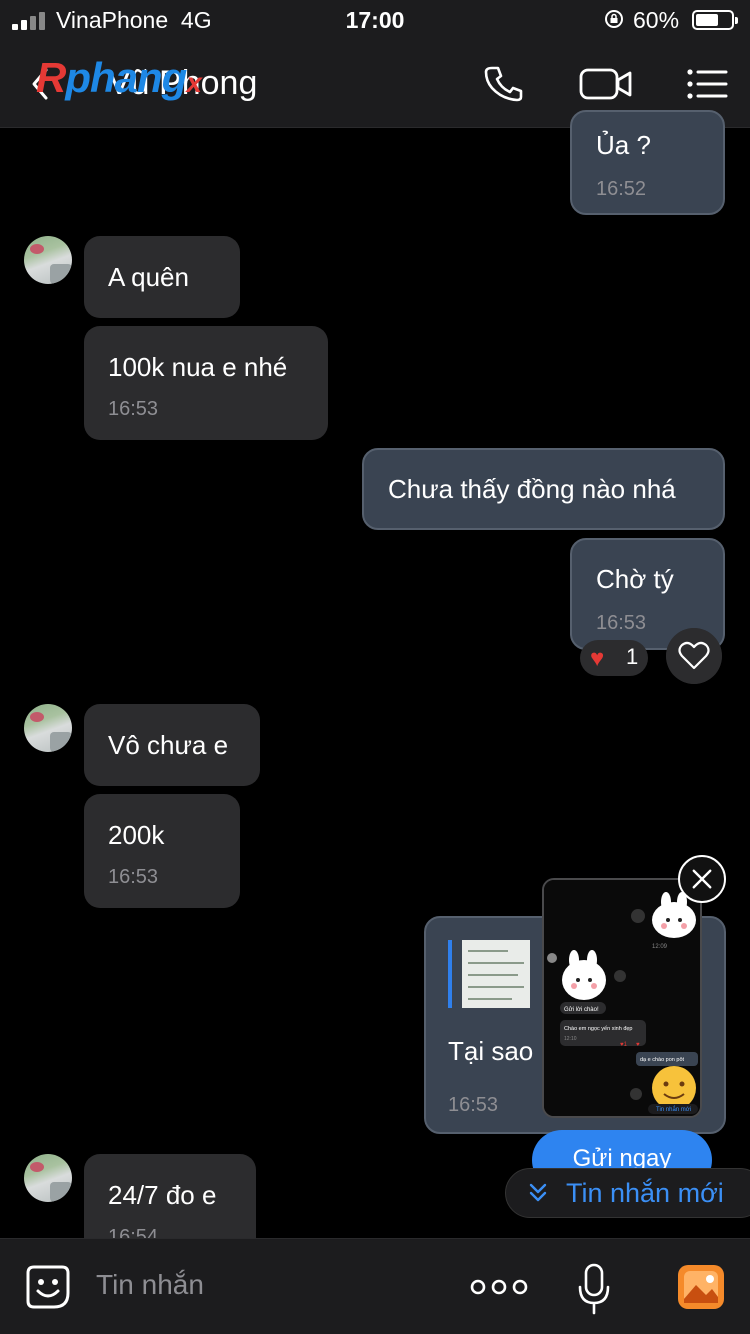 This screenshot has width=750, height=1334. I want to click on heart-icon: ♥, so click(597, 658).